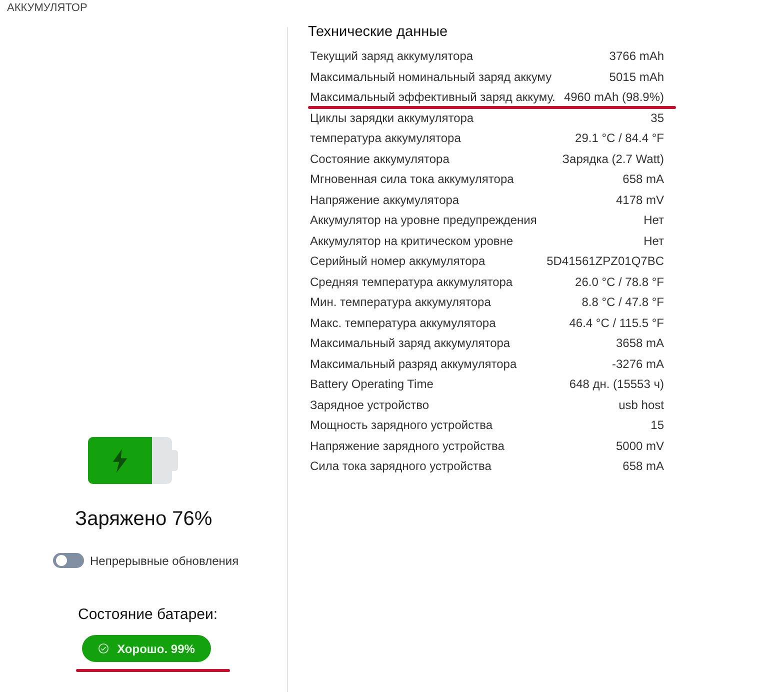 The height and width of the screenshot is (699, 774). Describe the element at coordinates (104, 648) in the screenshot. I see `check-icon` at that location.